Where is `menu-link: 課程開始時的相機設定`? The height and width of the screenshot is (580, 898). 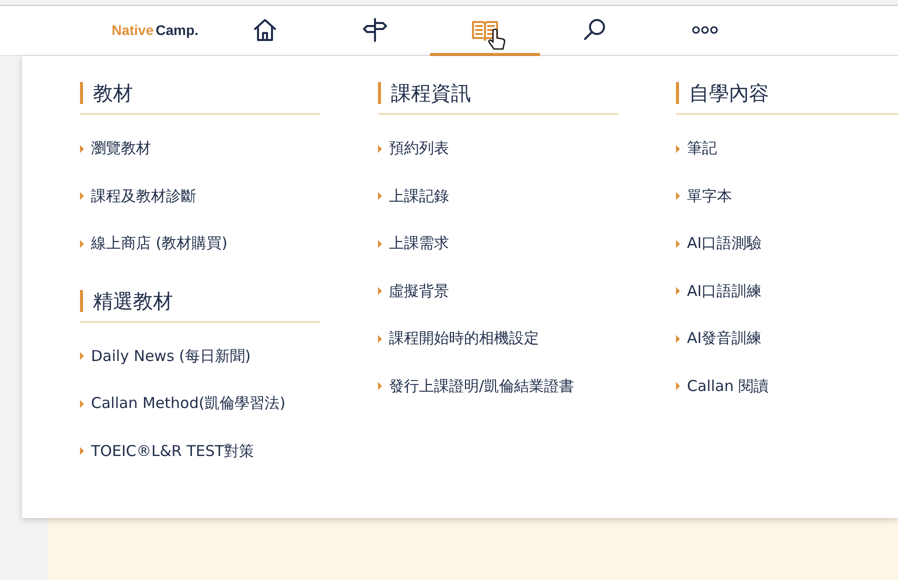 menu-link: 課程開始時的相機設定 is located at coordinates (498, 338).